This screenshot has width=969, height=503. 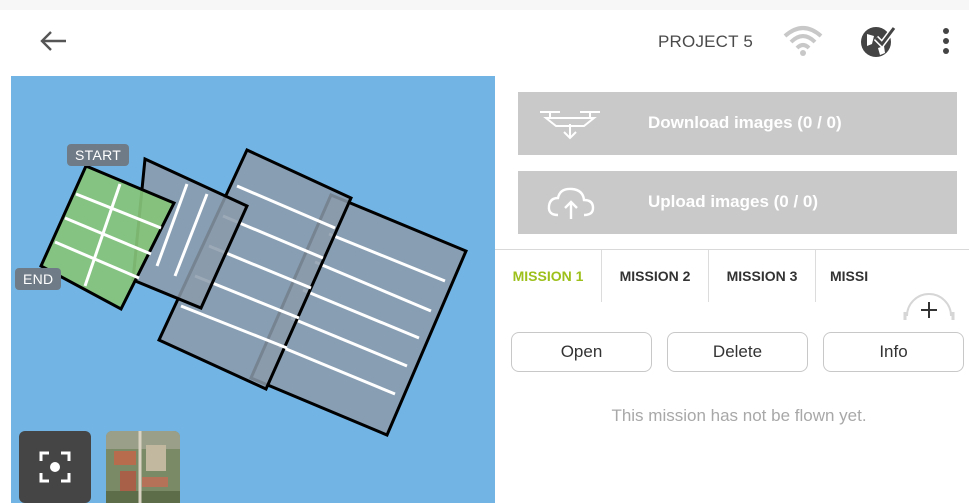 I want to click on more-vertical-icon, so click(x=946, y=41).